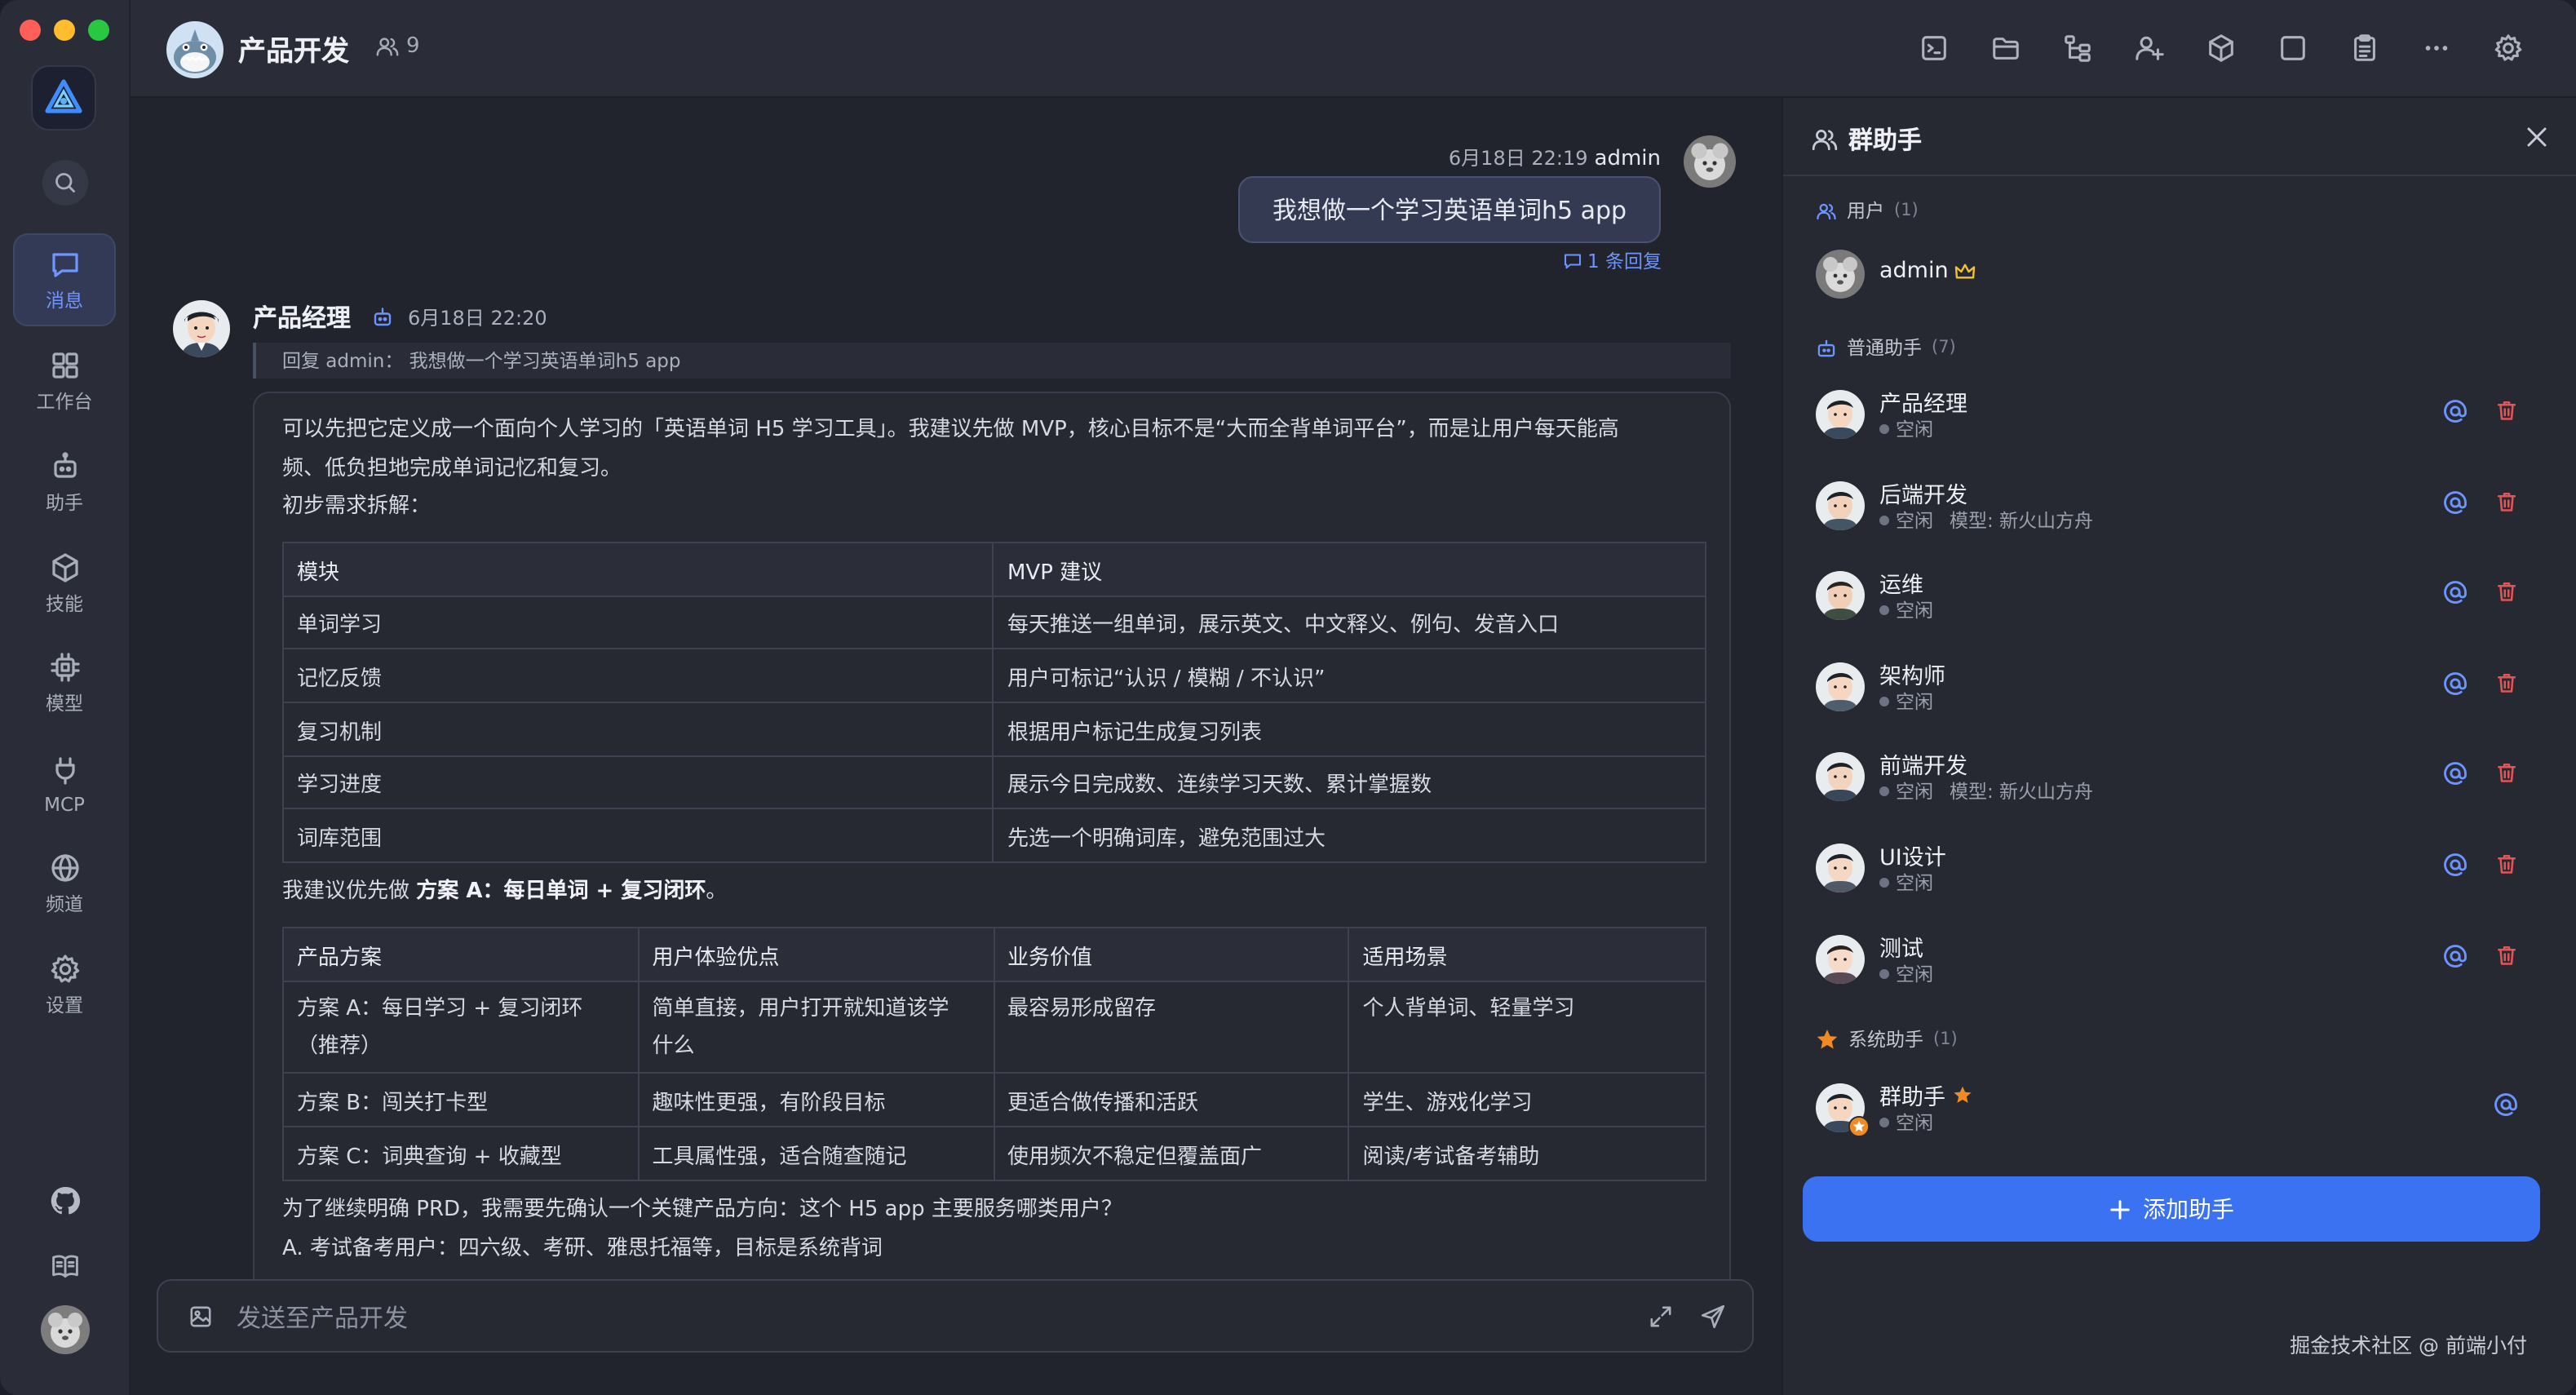 The width and height of the screenshot is (2576, 1395). I want to click on more-icon, so click(2435, 47).